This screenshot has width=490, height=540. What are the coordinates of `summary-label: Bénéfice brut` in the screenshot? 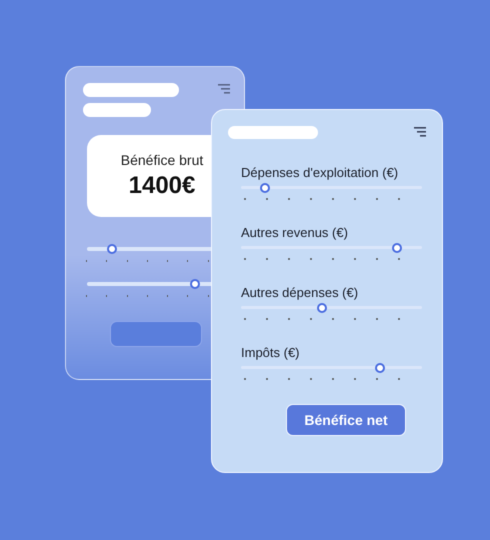 It's located at (162, 160).